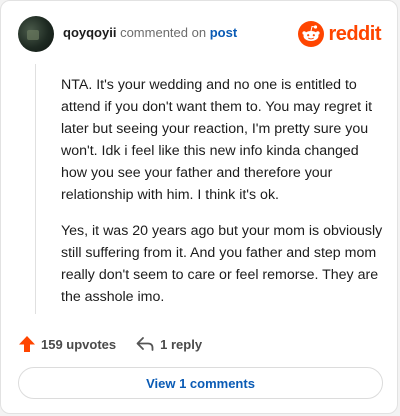 The height and width of the screenshot is (416, 400). Describe the element at coordinates (36, 34) in the screenshot. I see `user-avatar` at that location.